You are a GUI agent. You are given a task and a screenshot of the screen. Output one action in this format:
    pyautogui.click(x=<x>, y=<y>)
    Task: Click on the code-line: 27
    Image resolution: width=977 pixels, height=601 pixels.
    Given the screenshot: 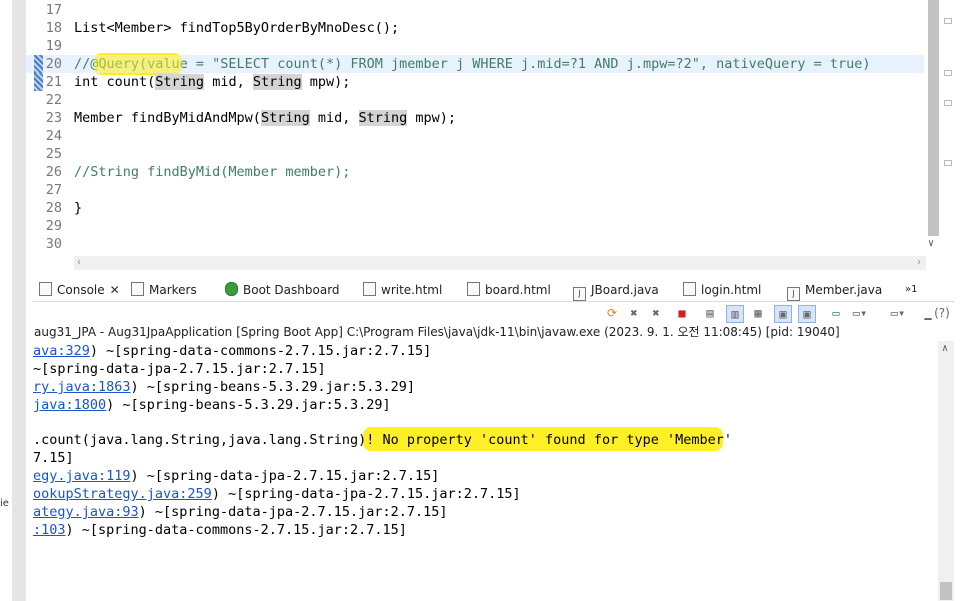 What is the action you would take?
    pyautogui.click(x=475, y=190)
    